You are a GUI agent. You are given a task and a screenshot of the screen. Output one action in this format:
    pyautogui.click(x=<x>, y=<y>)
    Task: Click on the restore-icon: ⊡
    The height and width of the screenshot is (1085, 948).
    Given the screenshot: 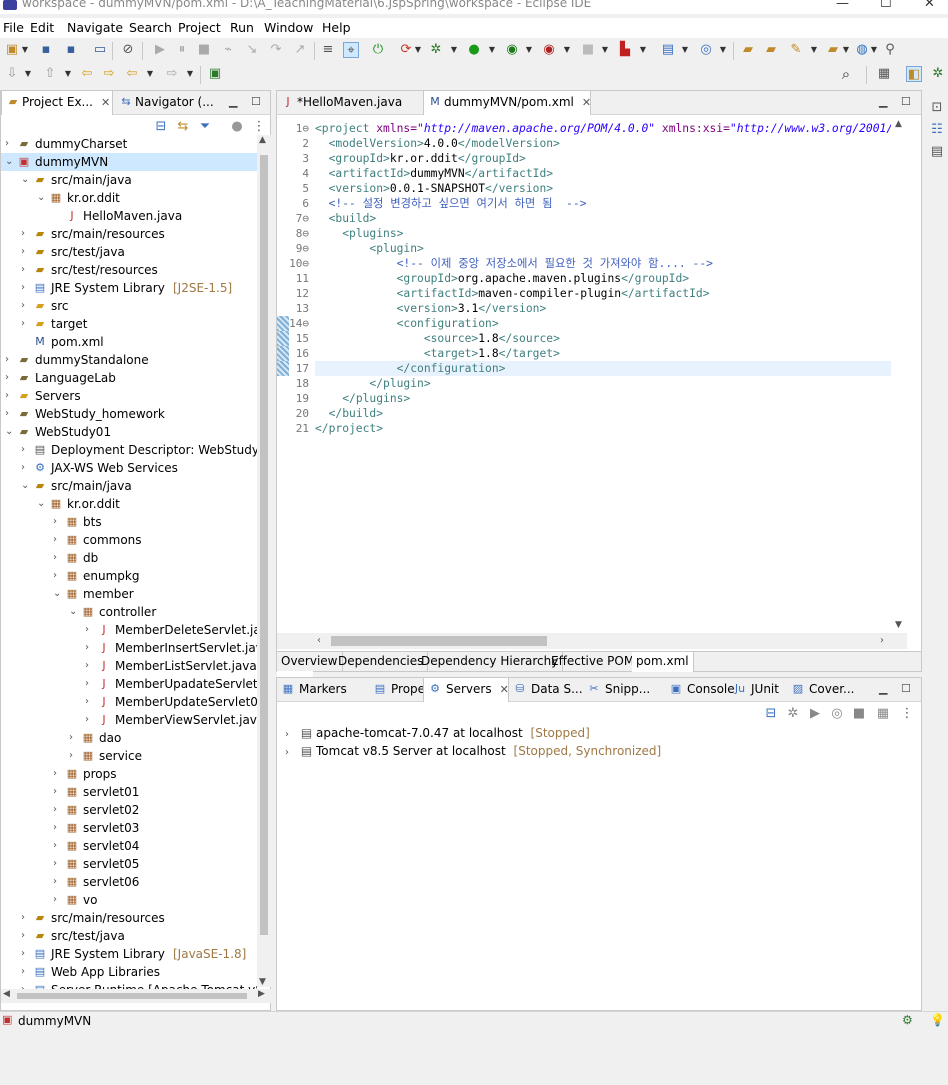 What is the action you would take?
    pyautogui.click(x=937, y=108)
    